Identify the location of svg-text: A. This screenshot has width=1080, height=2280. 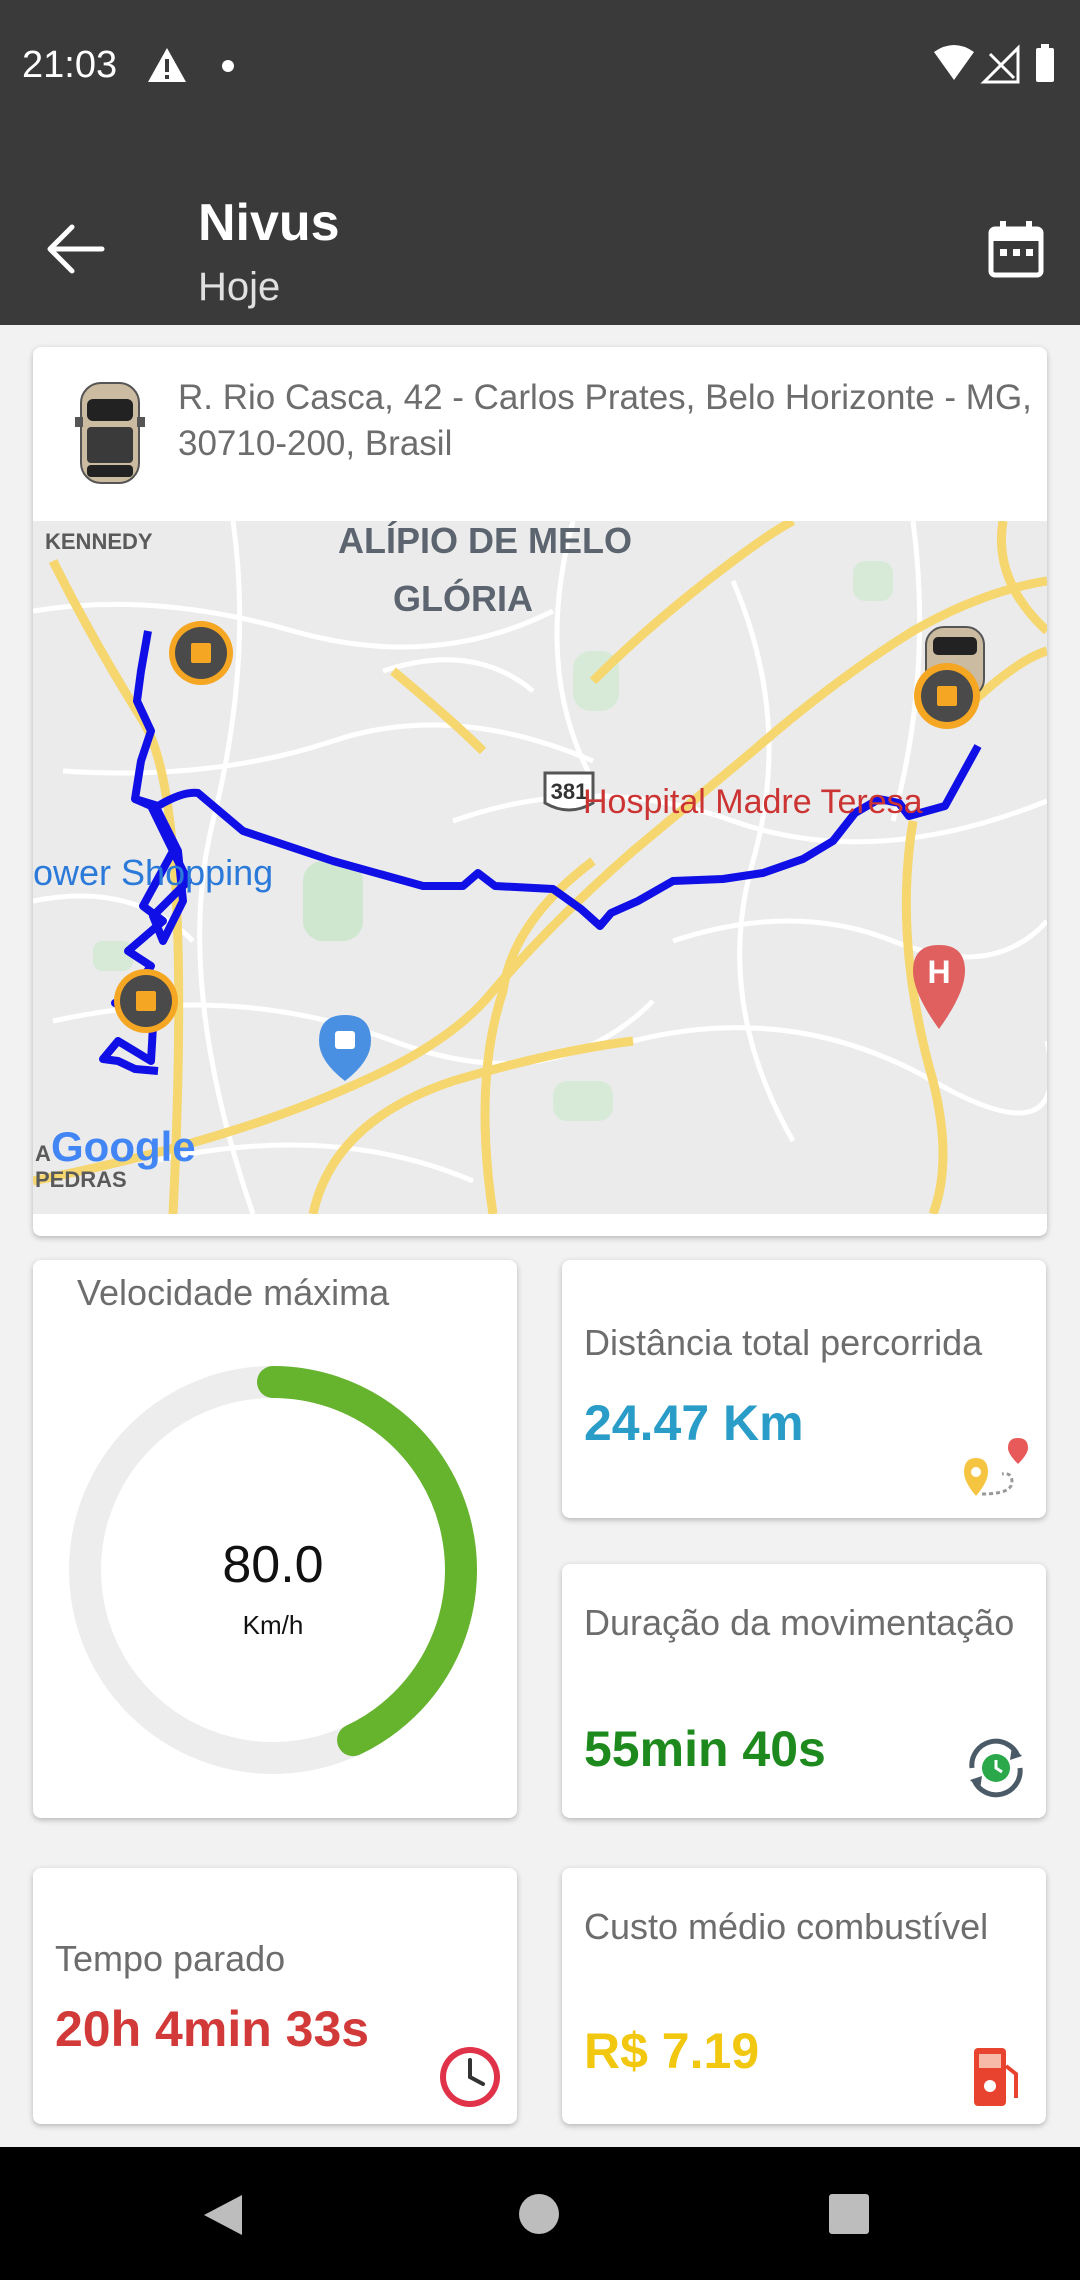
(43, 1153).